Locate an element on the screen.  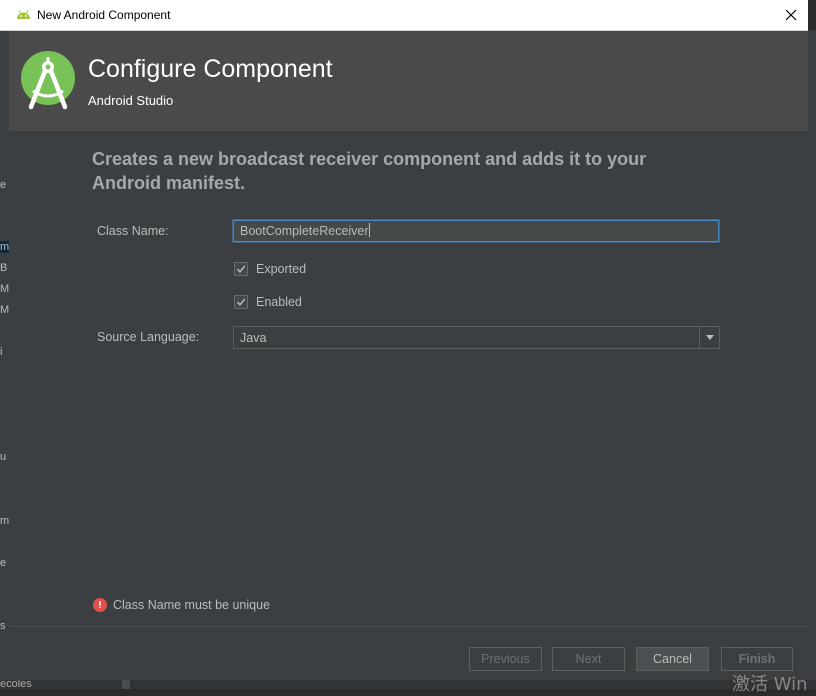
page-title: Configure Component is located at coordinates (210, 69).